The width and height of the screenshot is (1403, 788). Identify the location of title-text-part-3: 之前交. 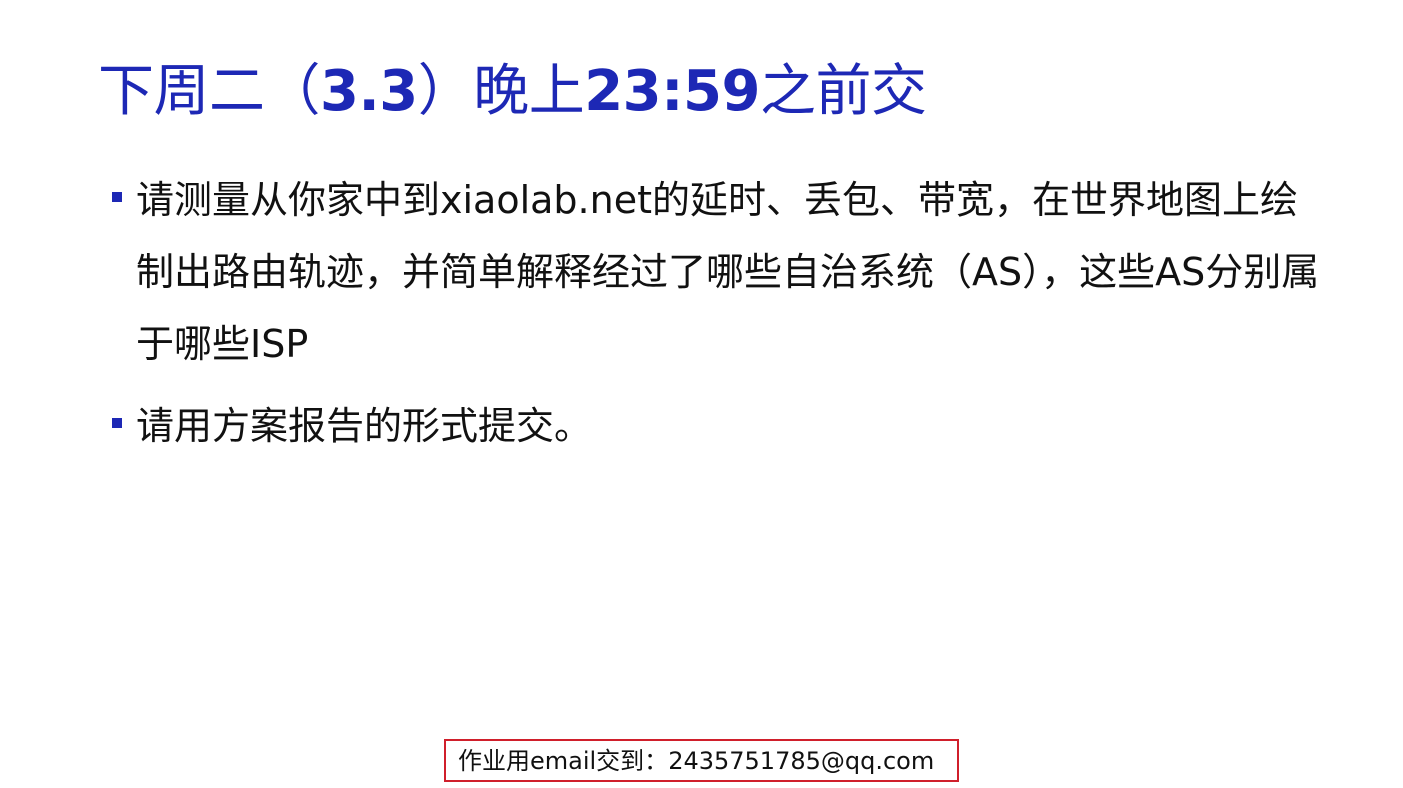
(843, 91).